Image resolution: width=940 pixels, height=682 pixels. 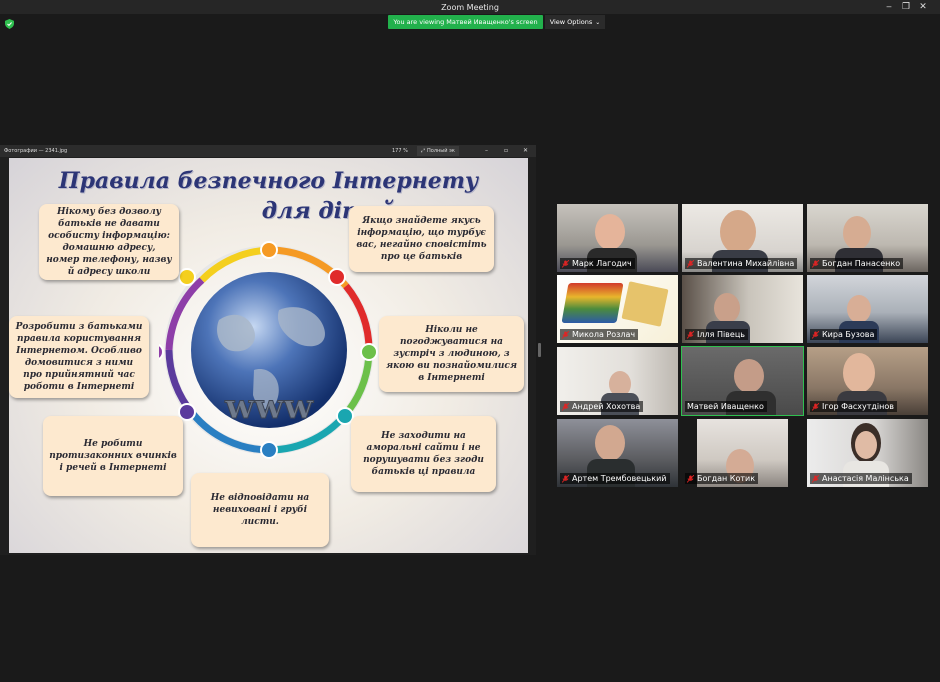 I want to click on encryption-shield-icon, so click(x=9, y=24).